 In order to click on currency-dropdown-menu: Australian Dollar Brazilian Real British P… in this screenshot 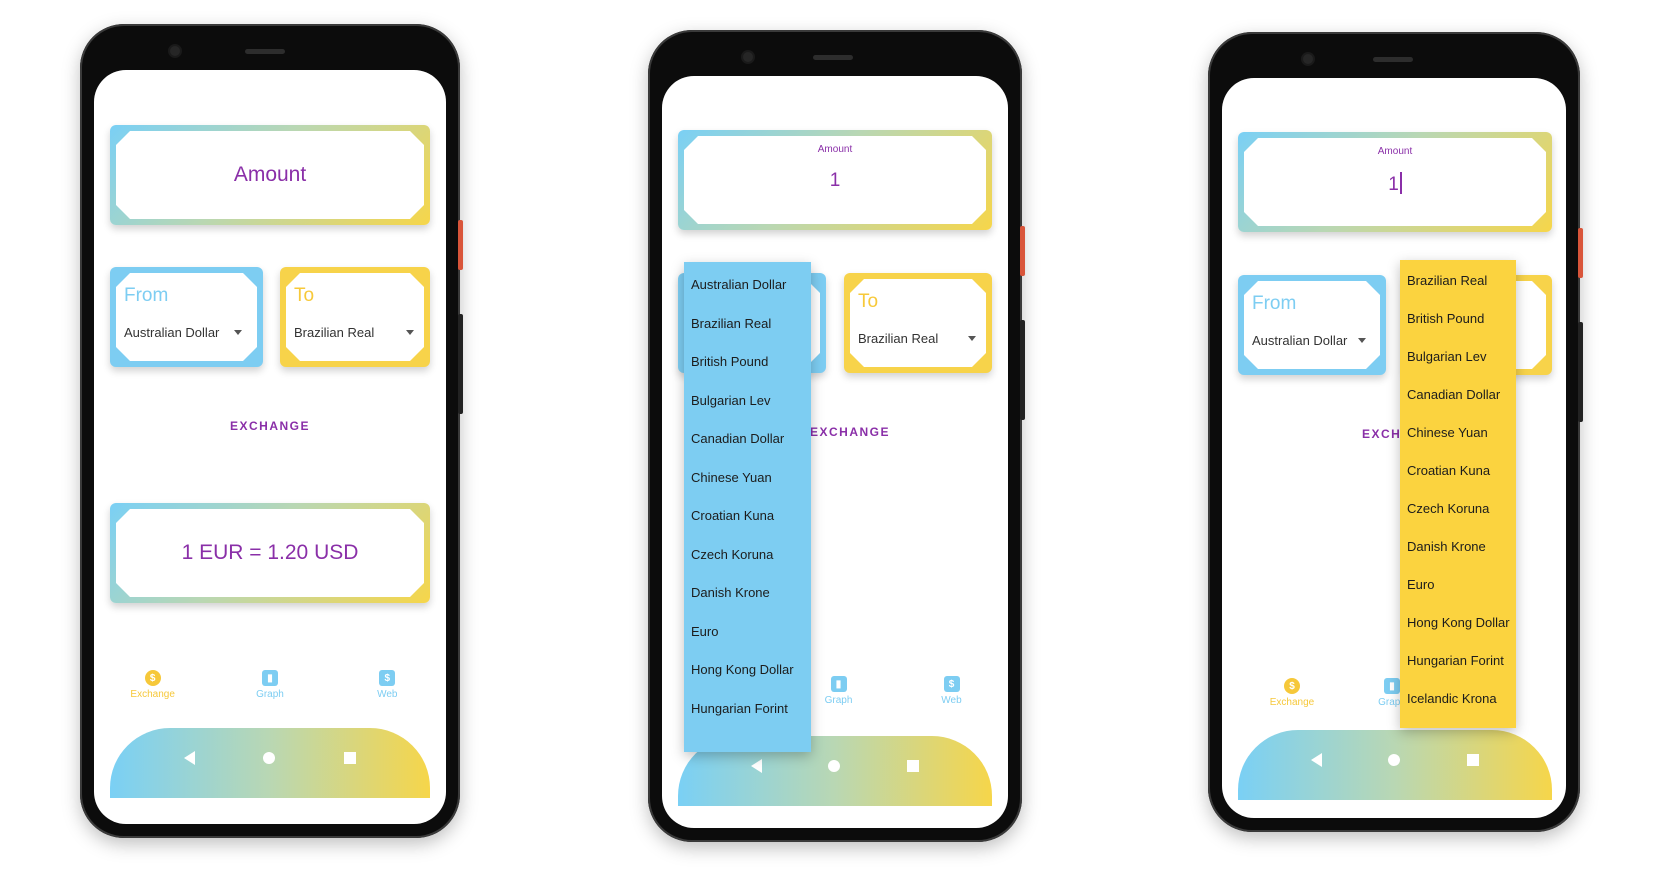, I will do `click(747, 507)`.